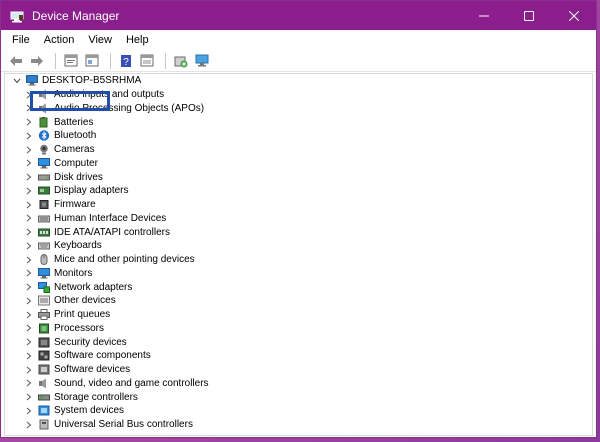 The width and height of the screenshot is (600, 442). What do you see at coordinates (59, 40) in the screenshot?
I see `menu-action: Action` at bounding box center [59, 40].